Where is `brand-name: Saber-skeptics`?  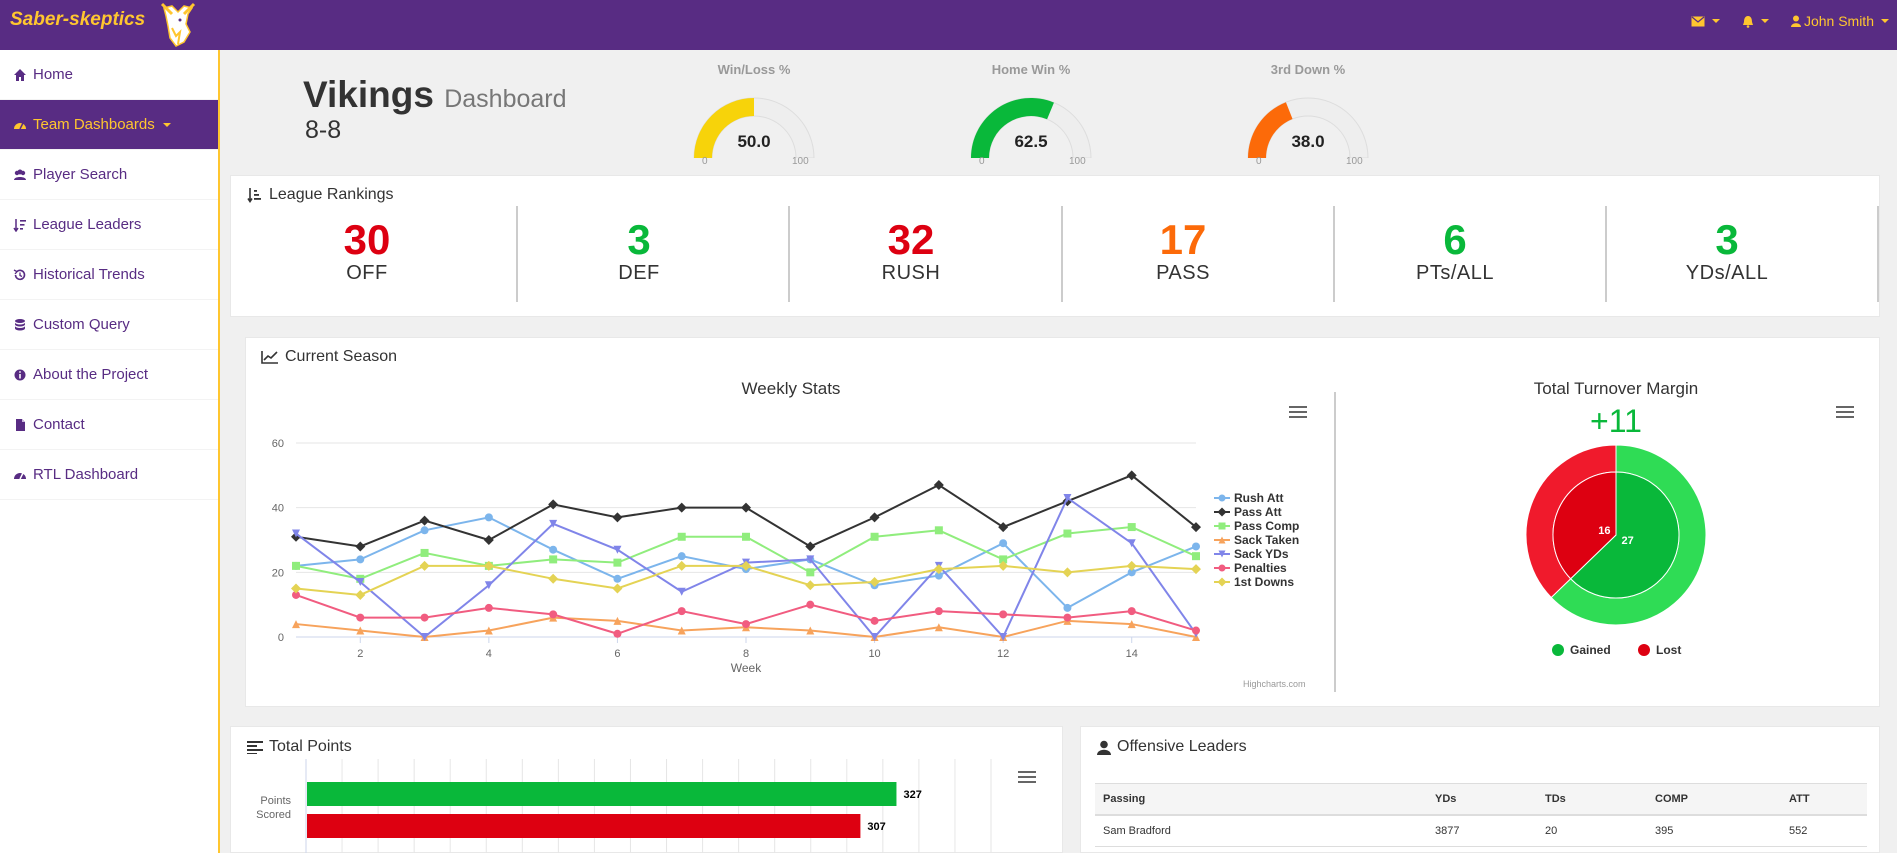 brand-name: Saber-skeptics is located at coordinates (77, 20).